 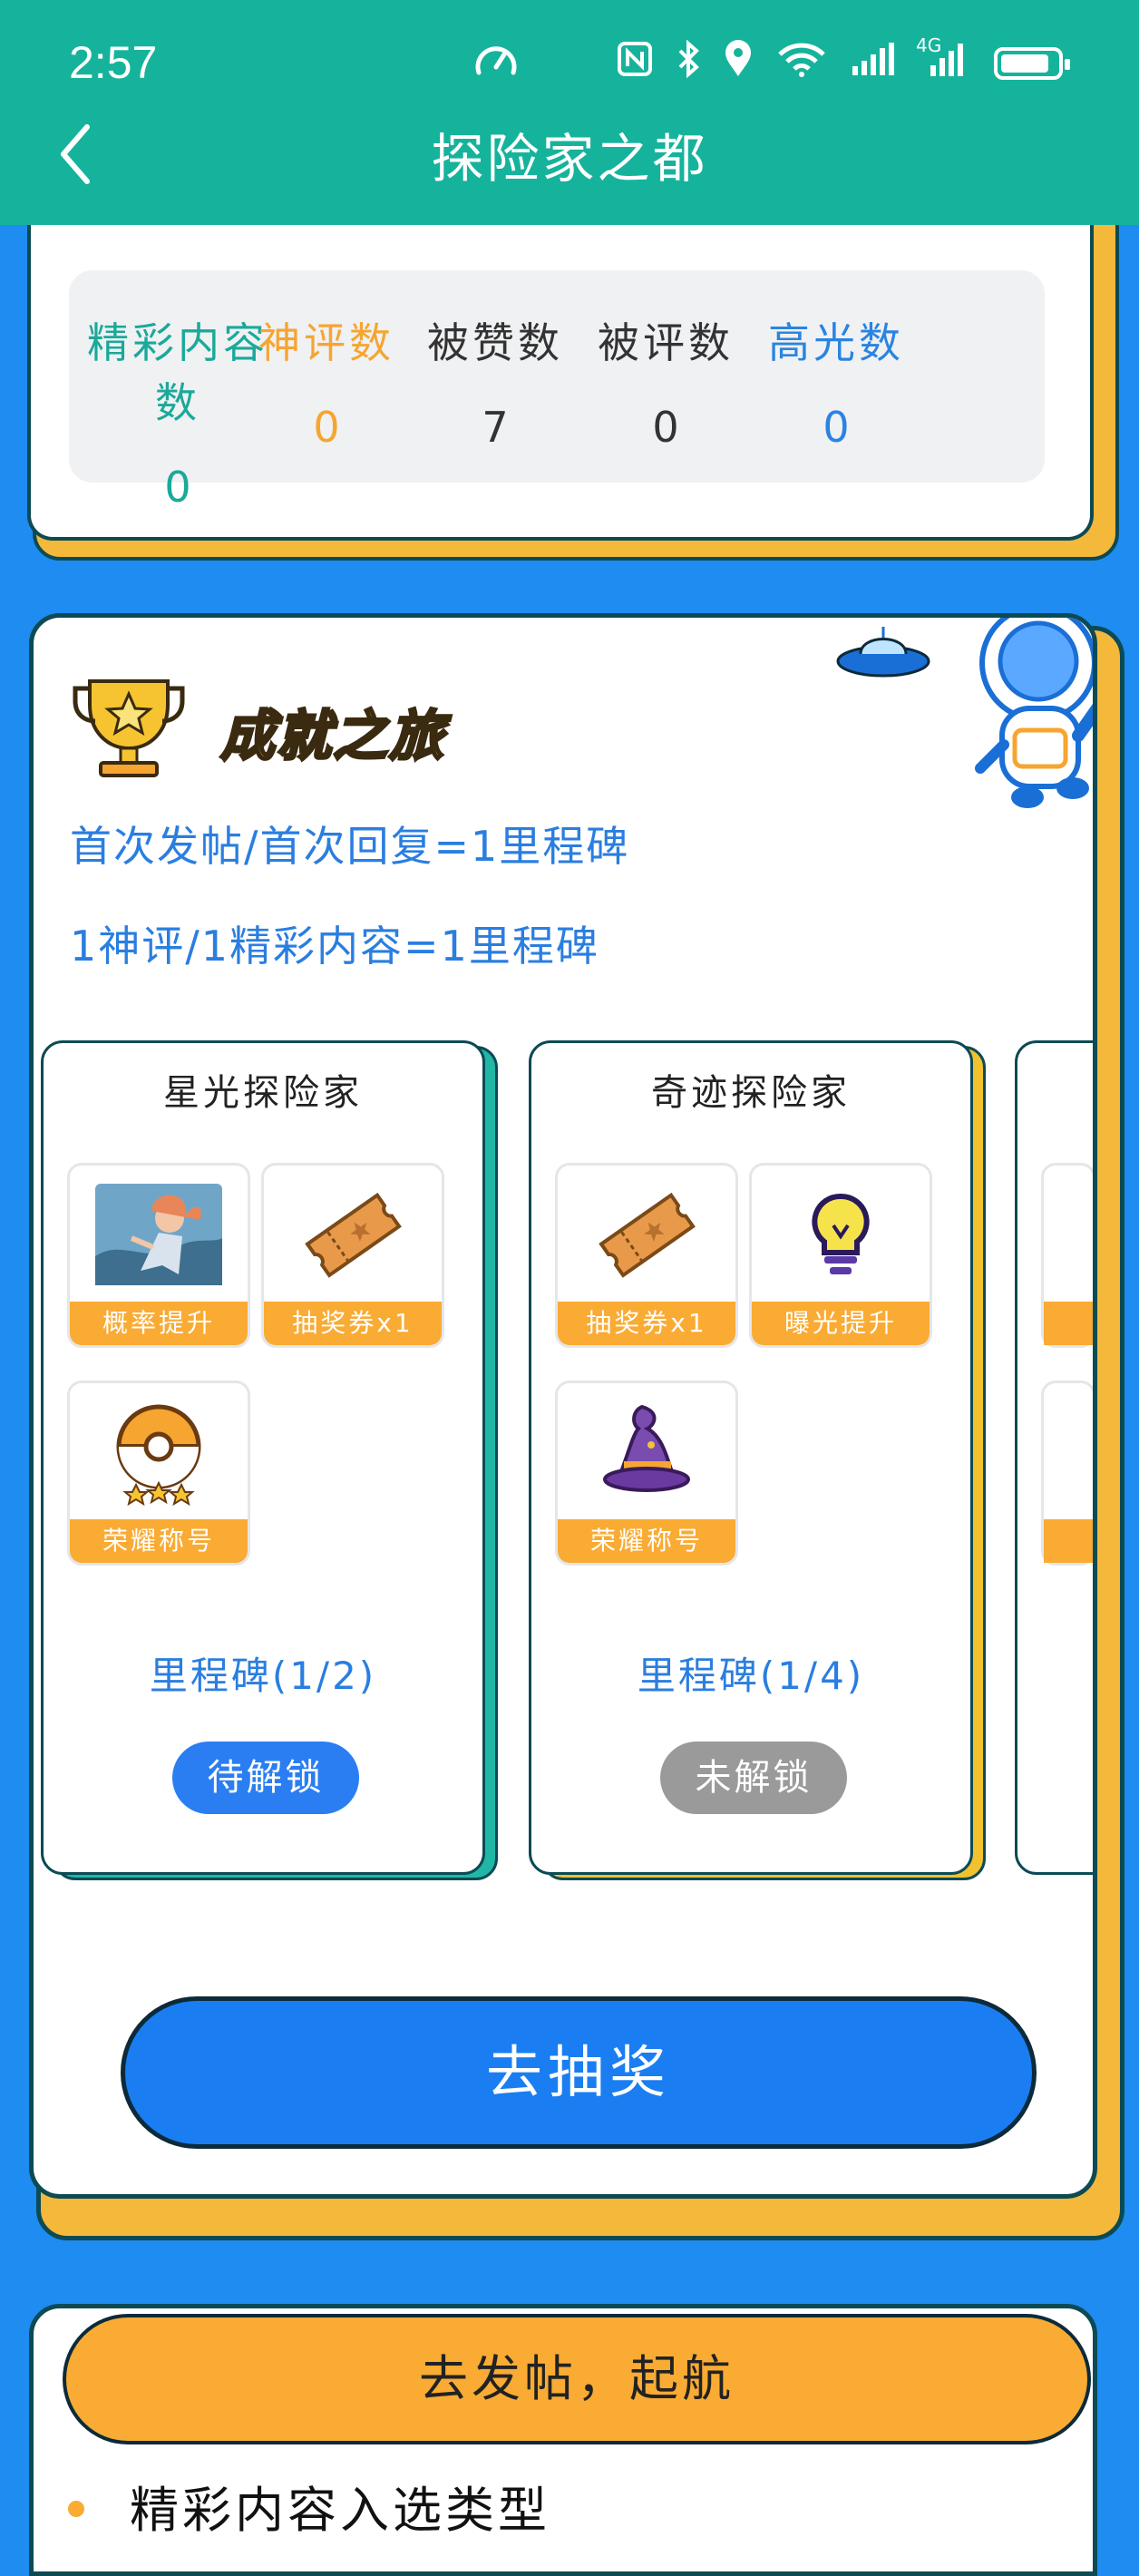 I want to click on post-card: 去发帖，起航 精彩内容入选类型, so click(x=563, y=2440).